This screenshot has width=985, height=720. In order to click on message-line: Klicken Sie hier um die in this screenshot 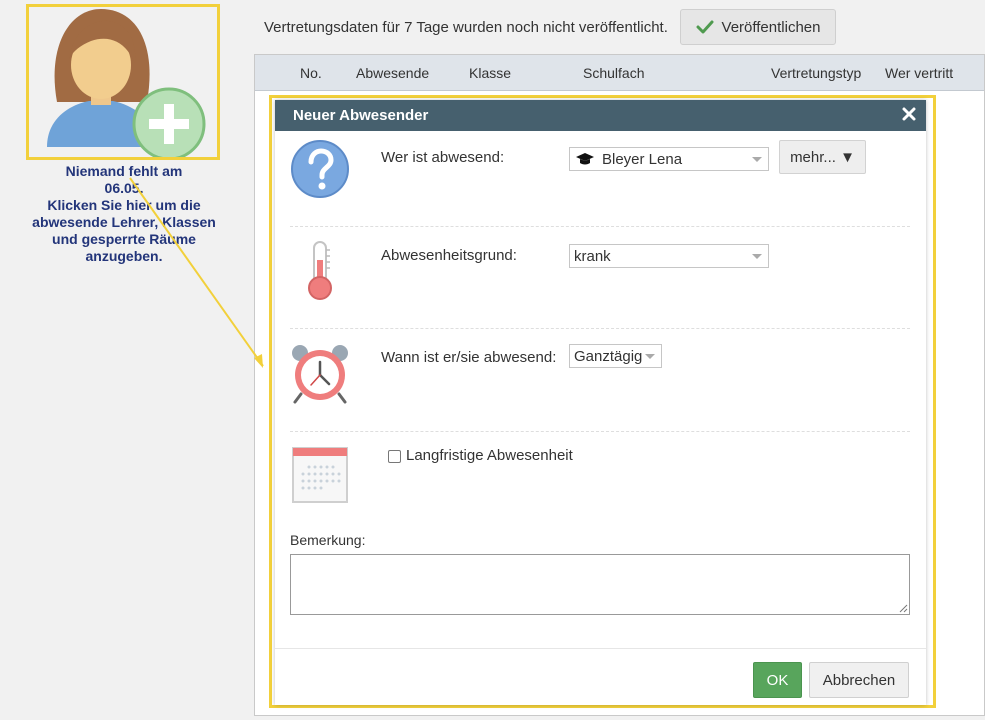, I will do `click(124, 205)`.